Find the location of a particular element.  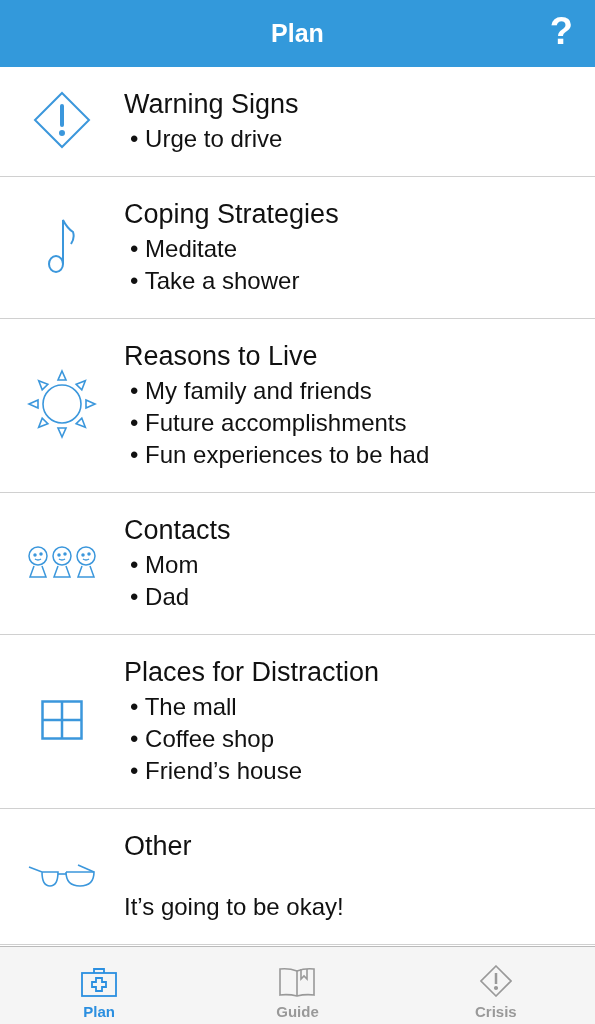

book-icon is located at coordinates (297, 982).